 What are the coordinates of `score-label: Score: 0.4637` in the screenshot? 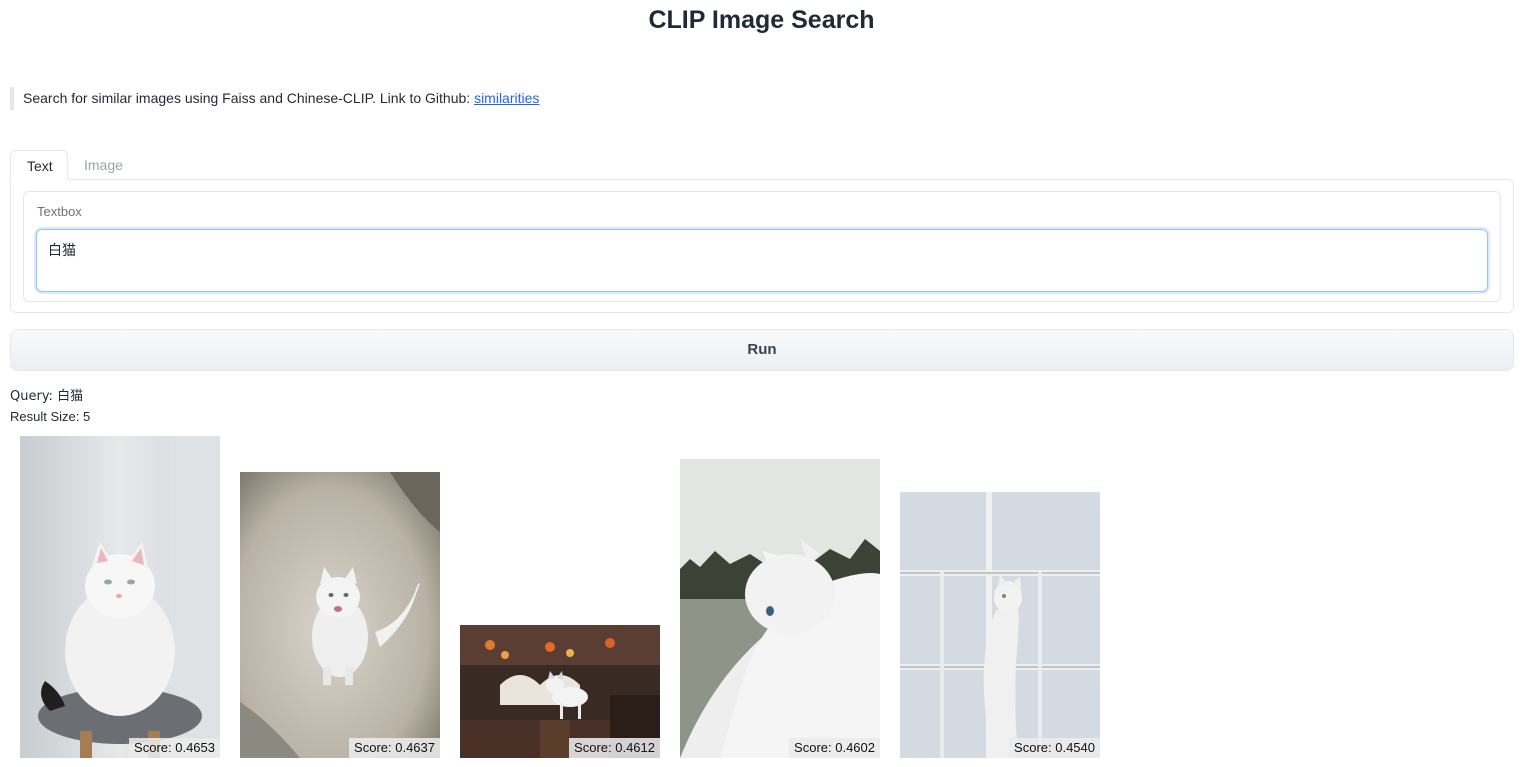 It's located at (394, 748).